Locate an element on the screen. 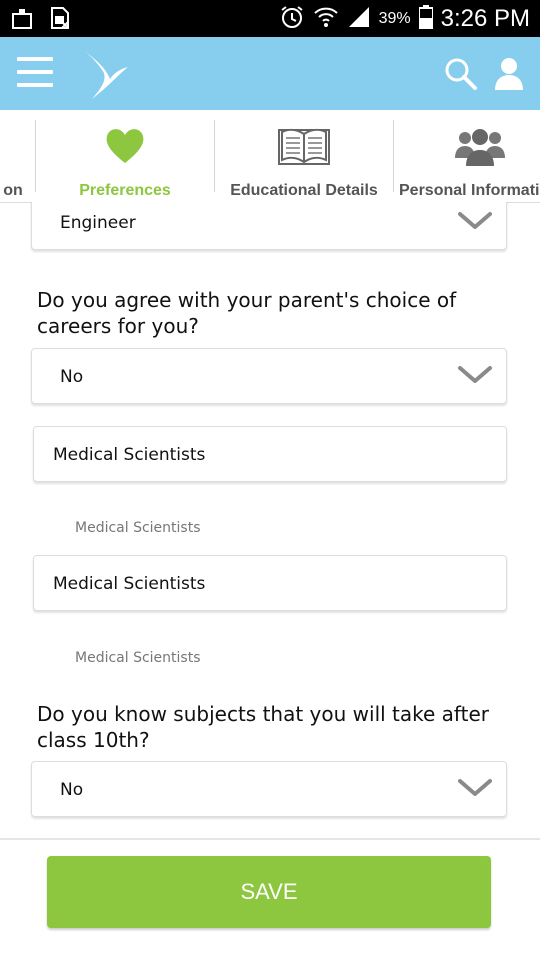 This screenshot has height=962, width=540. clock: 3:26 PM is located at coordinates (485, 18).